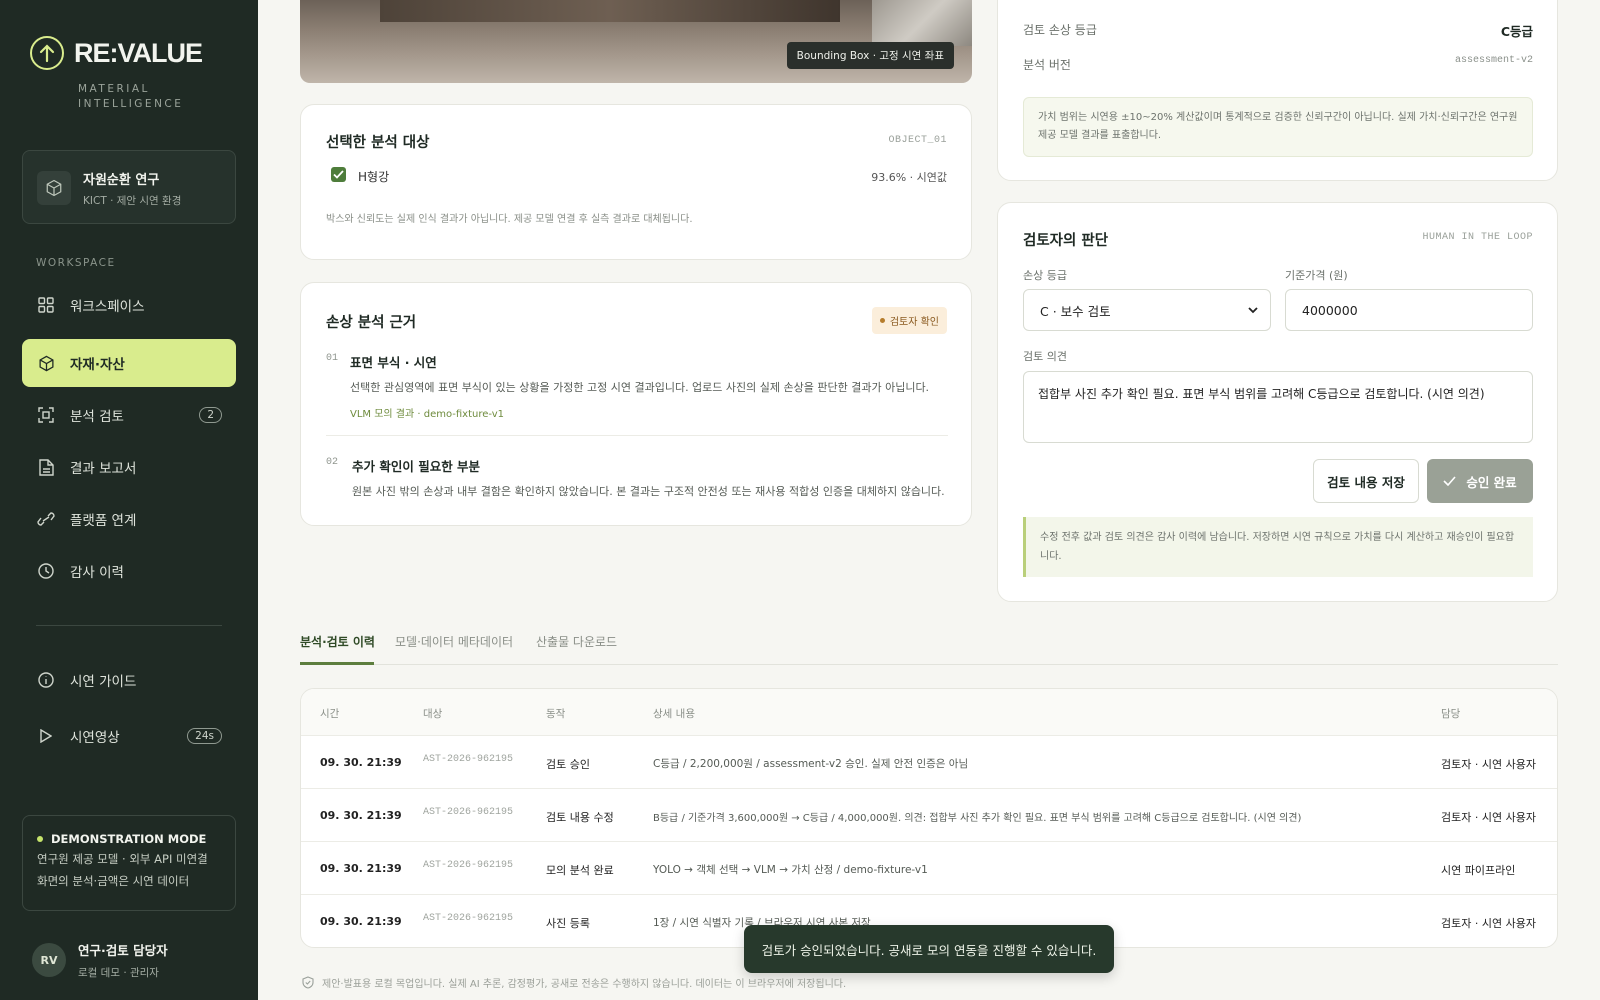 The width and height of the screenshot is (1600, 1000). Describe the element at coordinates (1066, 241) in the screenshot. I see `reviewer-title: 검토자의 판단` at that location.